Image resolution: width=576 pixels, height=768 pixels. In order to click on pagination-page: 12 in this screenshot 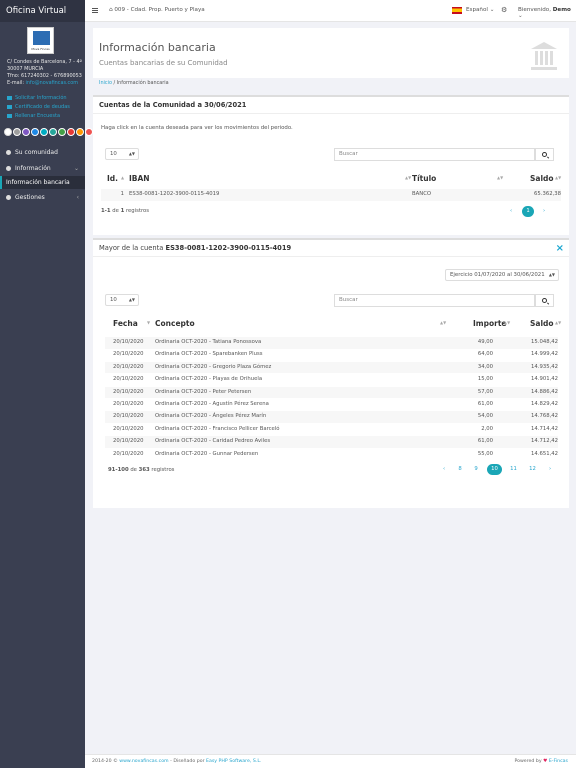, I will do `click(532, 469)`.